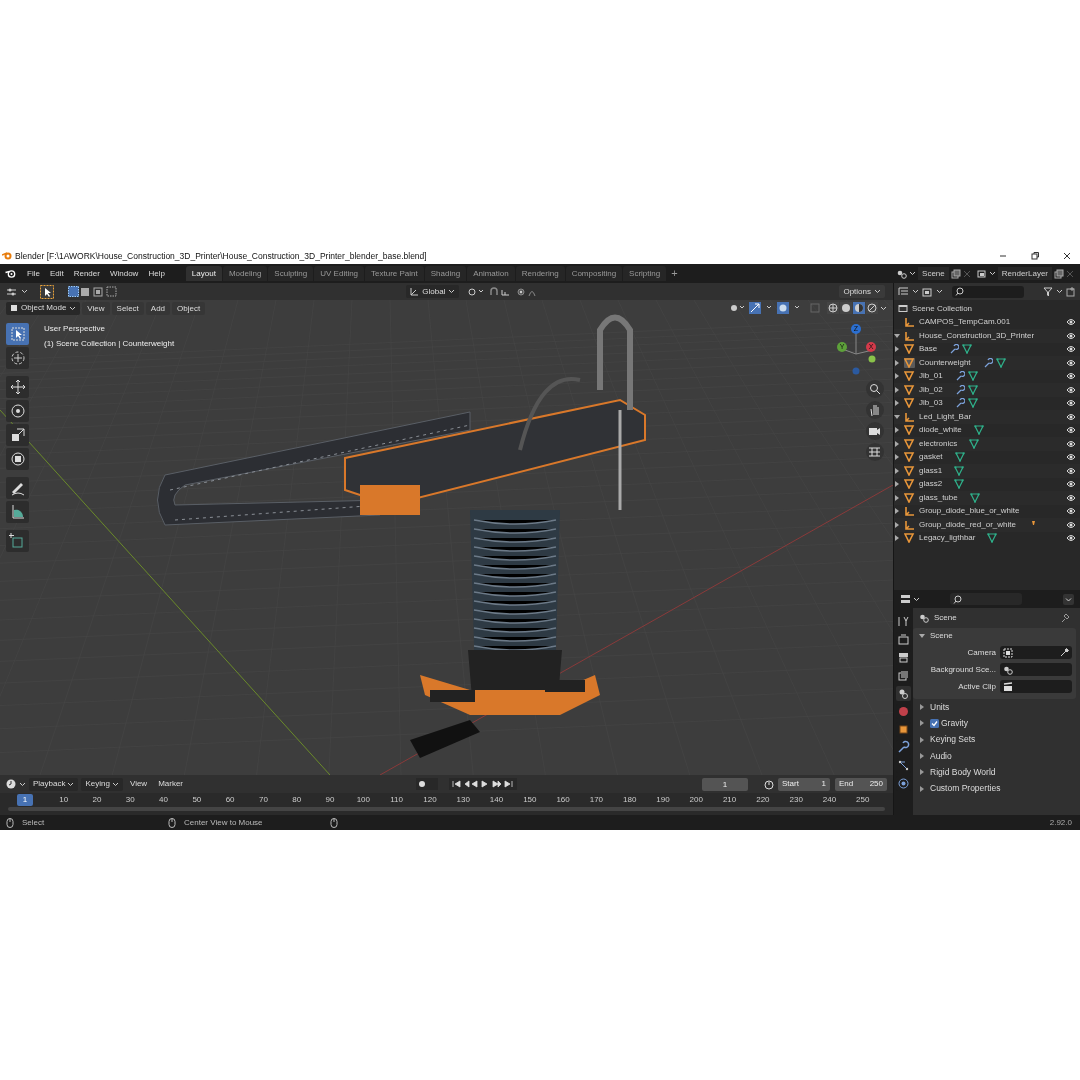 Image resolution: width=1080 pixels, height=1080 pixels. Describe the element at coordinates (945, 362) in the screenshot. I see `outliner-item: Counterweight` at that location.